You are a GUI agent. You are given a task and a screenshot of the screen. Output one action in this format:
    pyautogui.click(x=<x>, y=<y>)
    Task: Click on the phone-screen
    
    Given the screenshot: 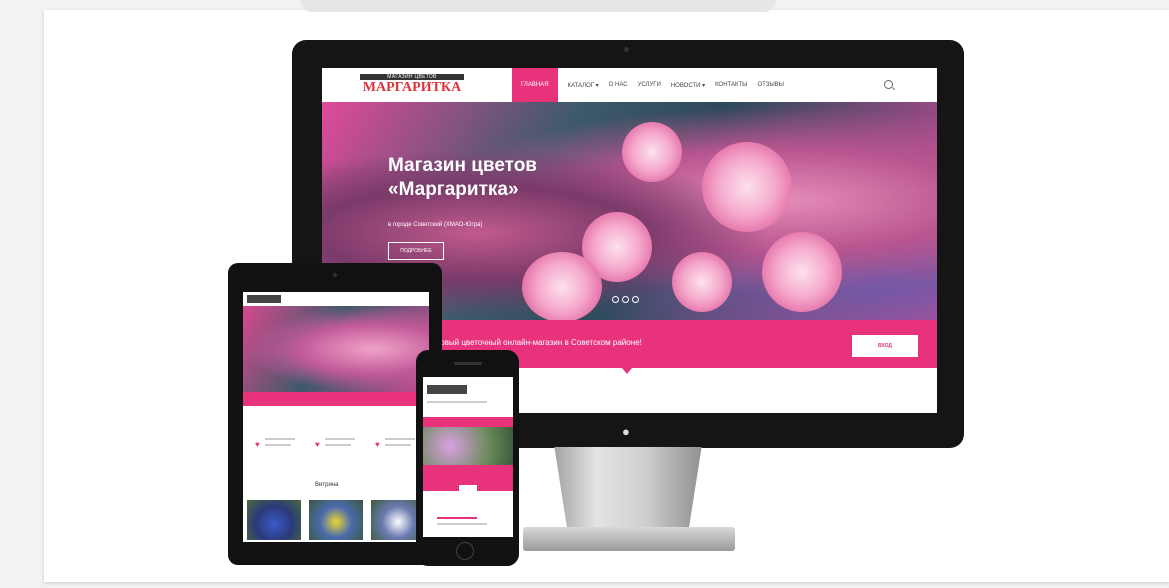 What is the action you would take?
    pyautogui.click(x=468, y=457)
    